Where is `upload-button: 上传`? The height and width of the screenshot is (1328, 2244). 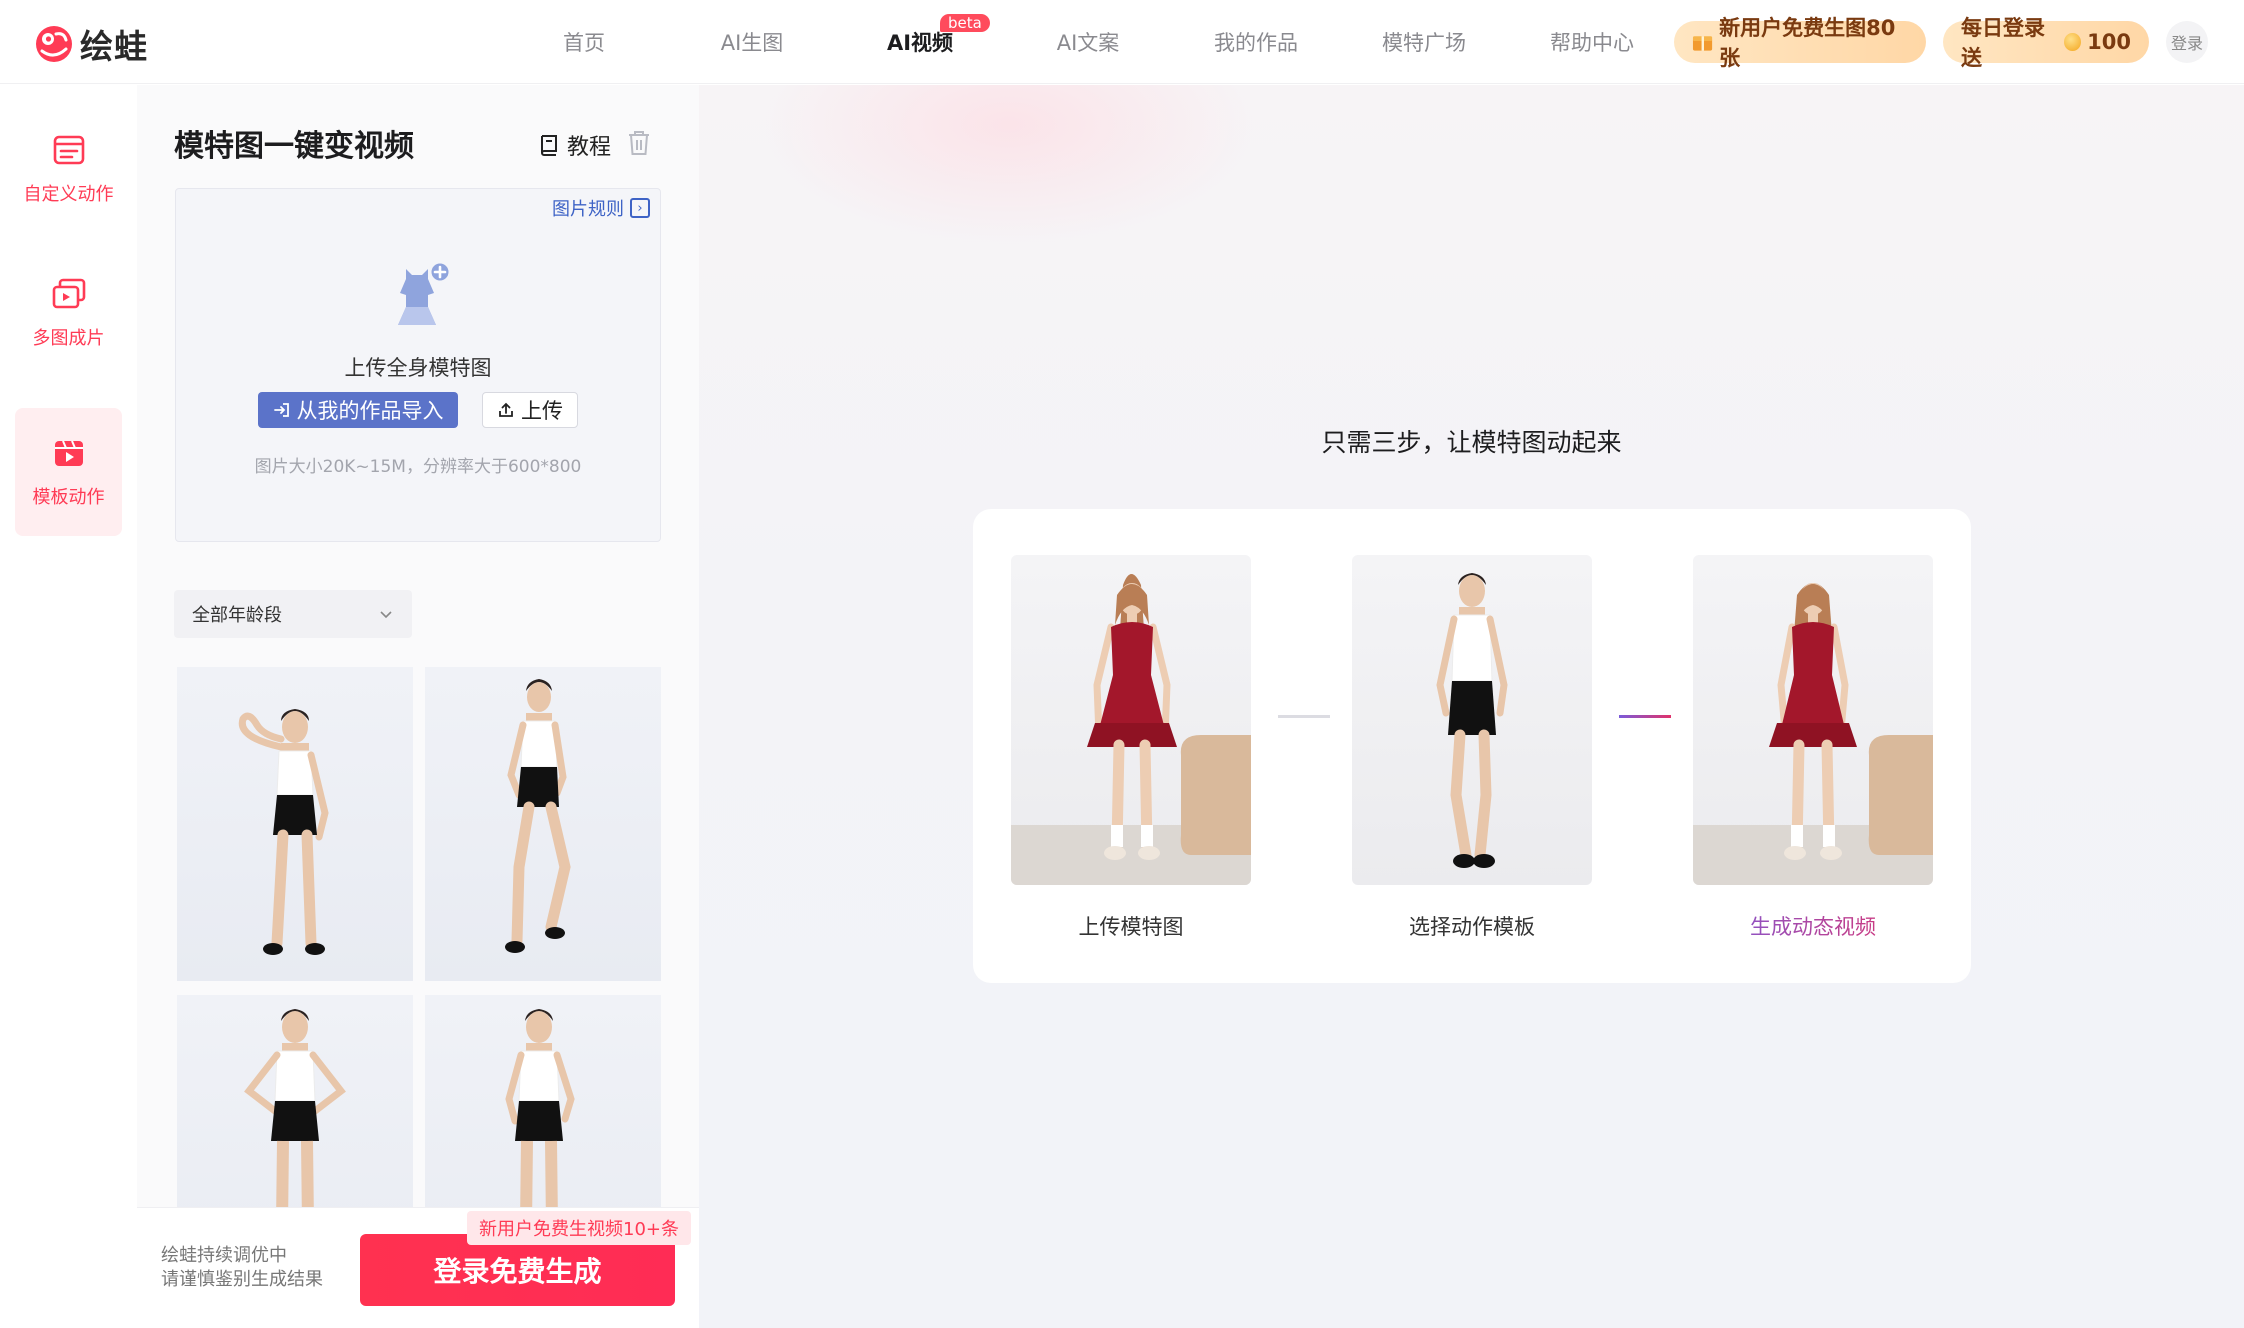 upload-button: 上传 is located at coordinates (530, 410).